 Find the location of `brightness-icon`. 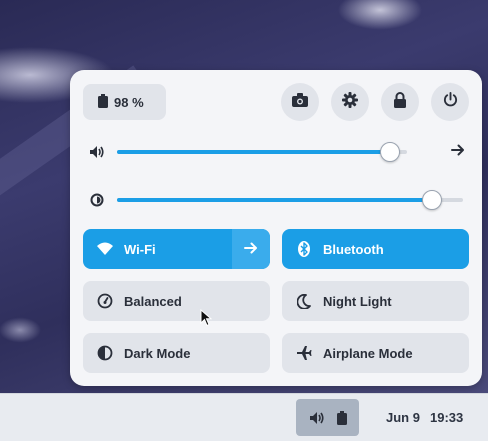

brightness-icon is located at coordinates (97, 202).